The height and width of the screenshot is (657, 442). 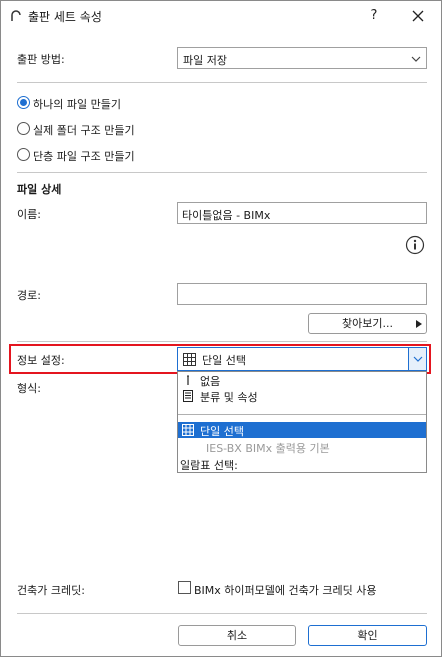 I want to click on publish-method-select: 파일 저장, so click(x=302, y=58).